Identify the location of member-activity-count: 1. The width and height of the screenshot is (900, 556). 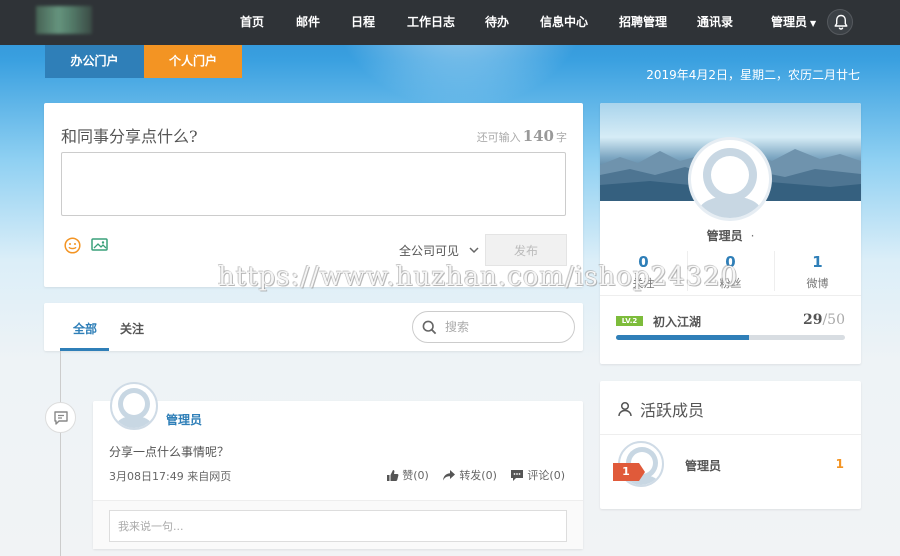
(839, 464).